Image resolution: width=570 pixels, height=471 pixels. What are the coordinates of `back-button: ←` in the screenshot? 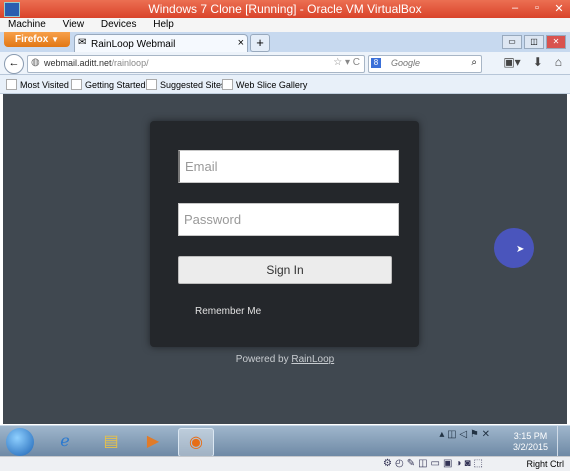 It's located at (14, 64).